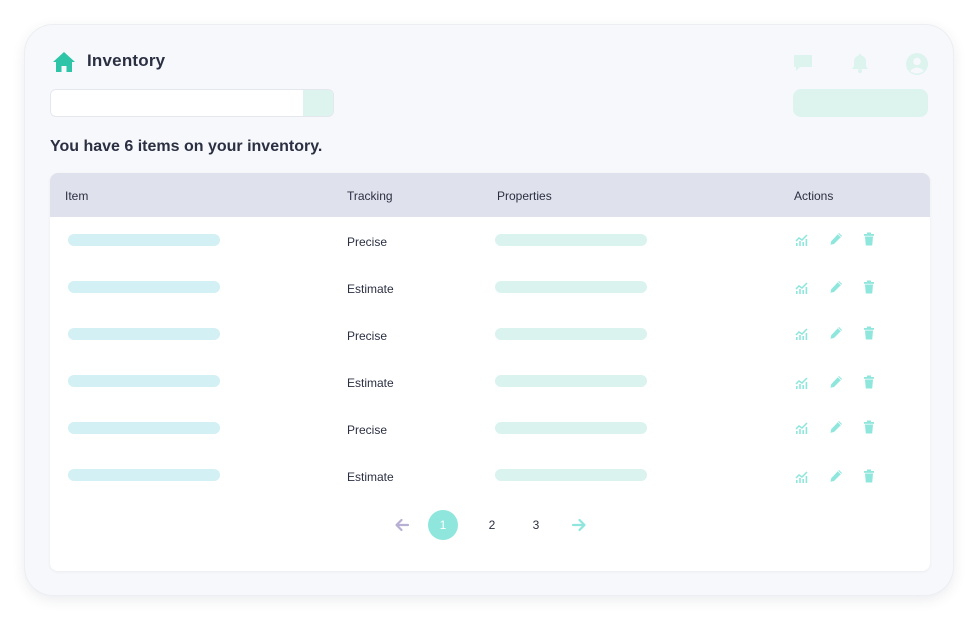  I want to click on arrow-right-icon, so click(579, 525).